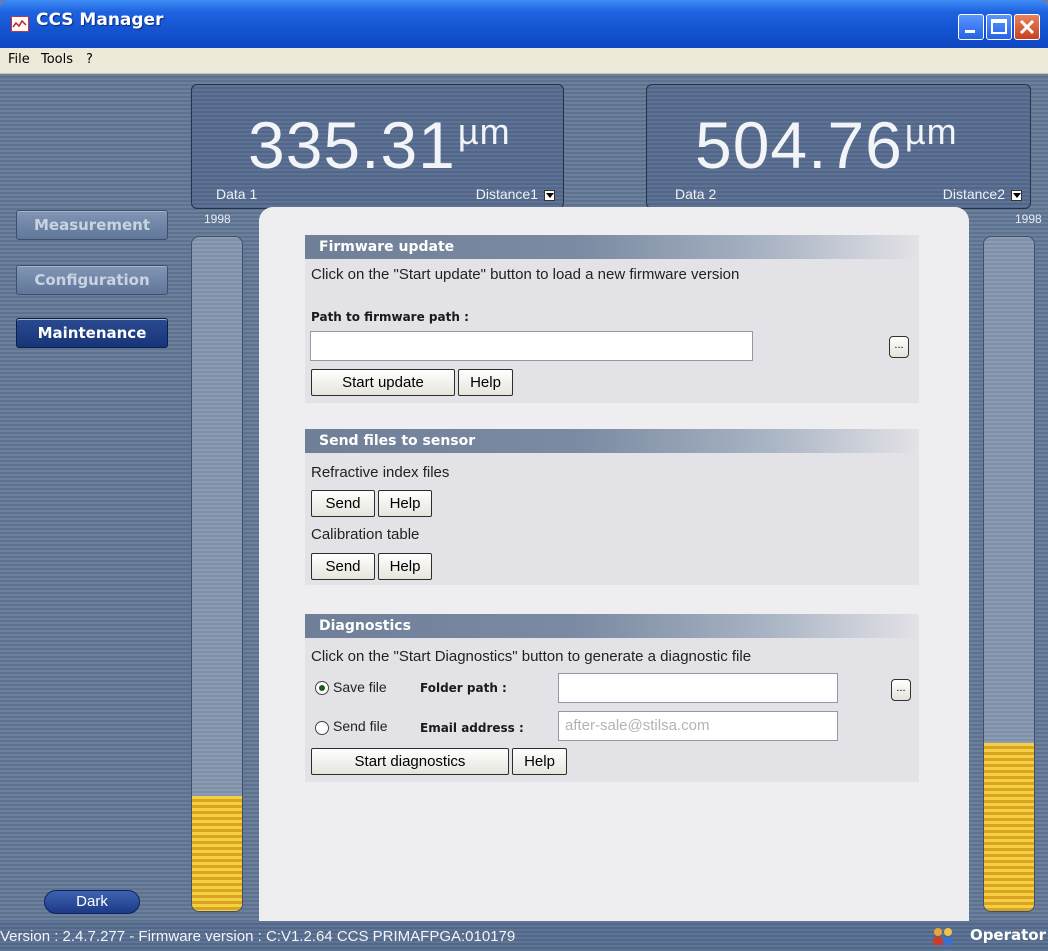  I want to click on start-update-button: Start update, so click(383, 382).